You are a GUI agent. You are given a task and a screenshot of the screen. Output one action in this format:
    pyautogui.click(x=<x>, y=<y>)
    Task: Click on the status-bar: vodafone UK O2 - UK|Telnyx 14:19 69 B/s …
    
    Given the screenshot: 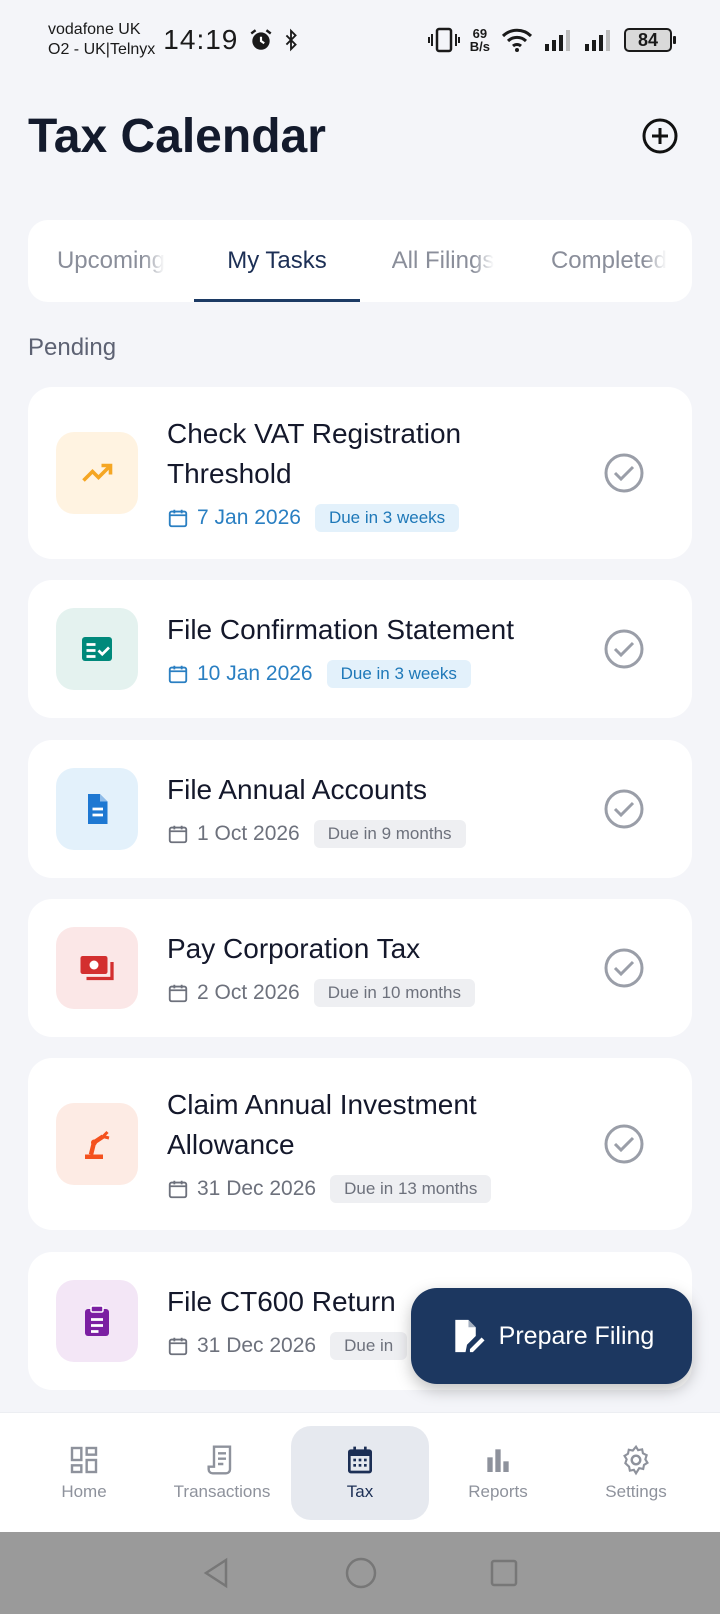 What is the action you would take?
    pyautogui.click(x=360, y=40)
    